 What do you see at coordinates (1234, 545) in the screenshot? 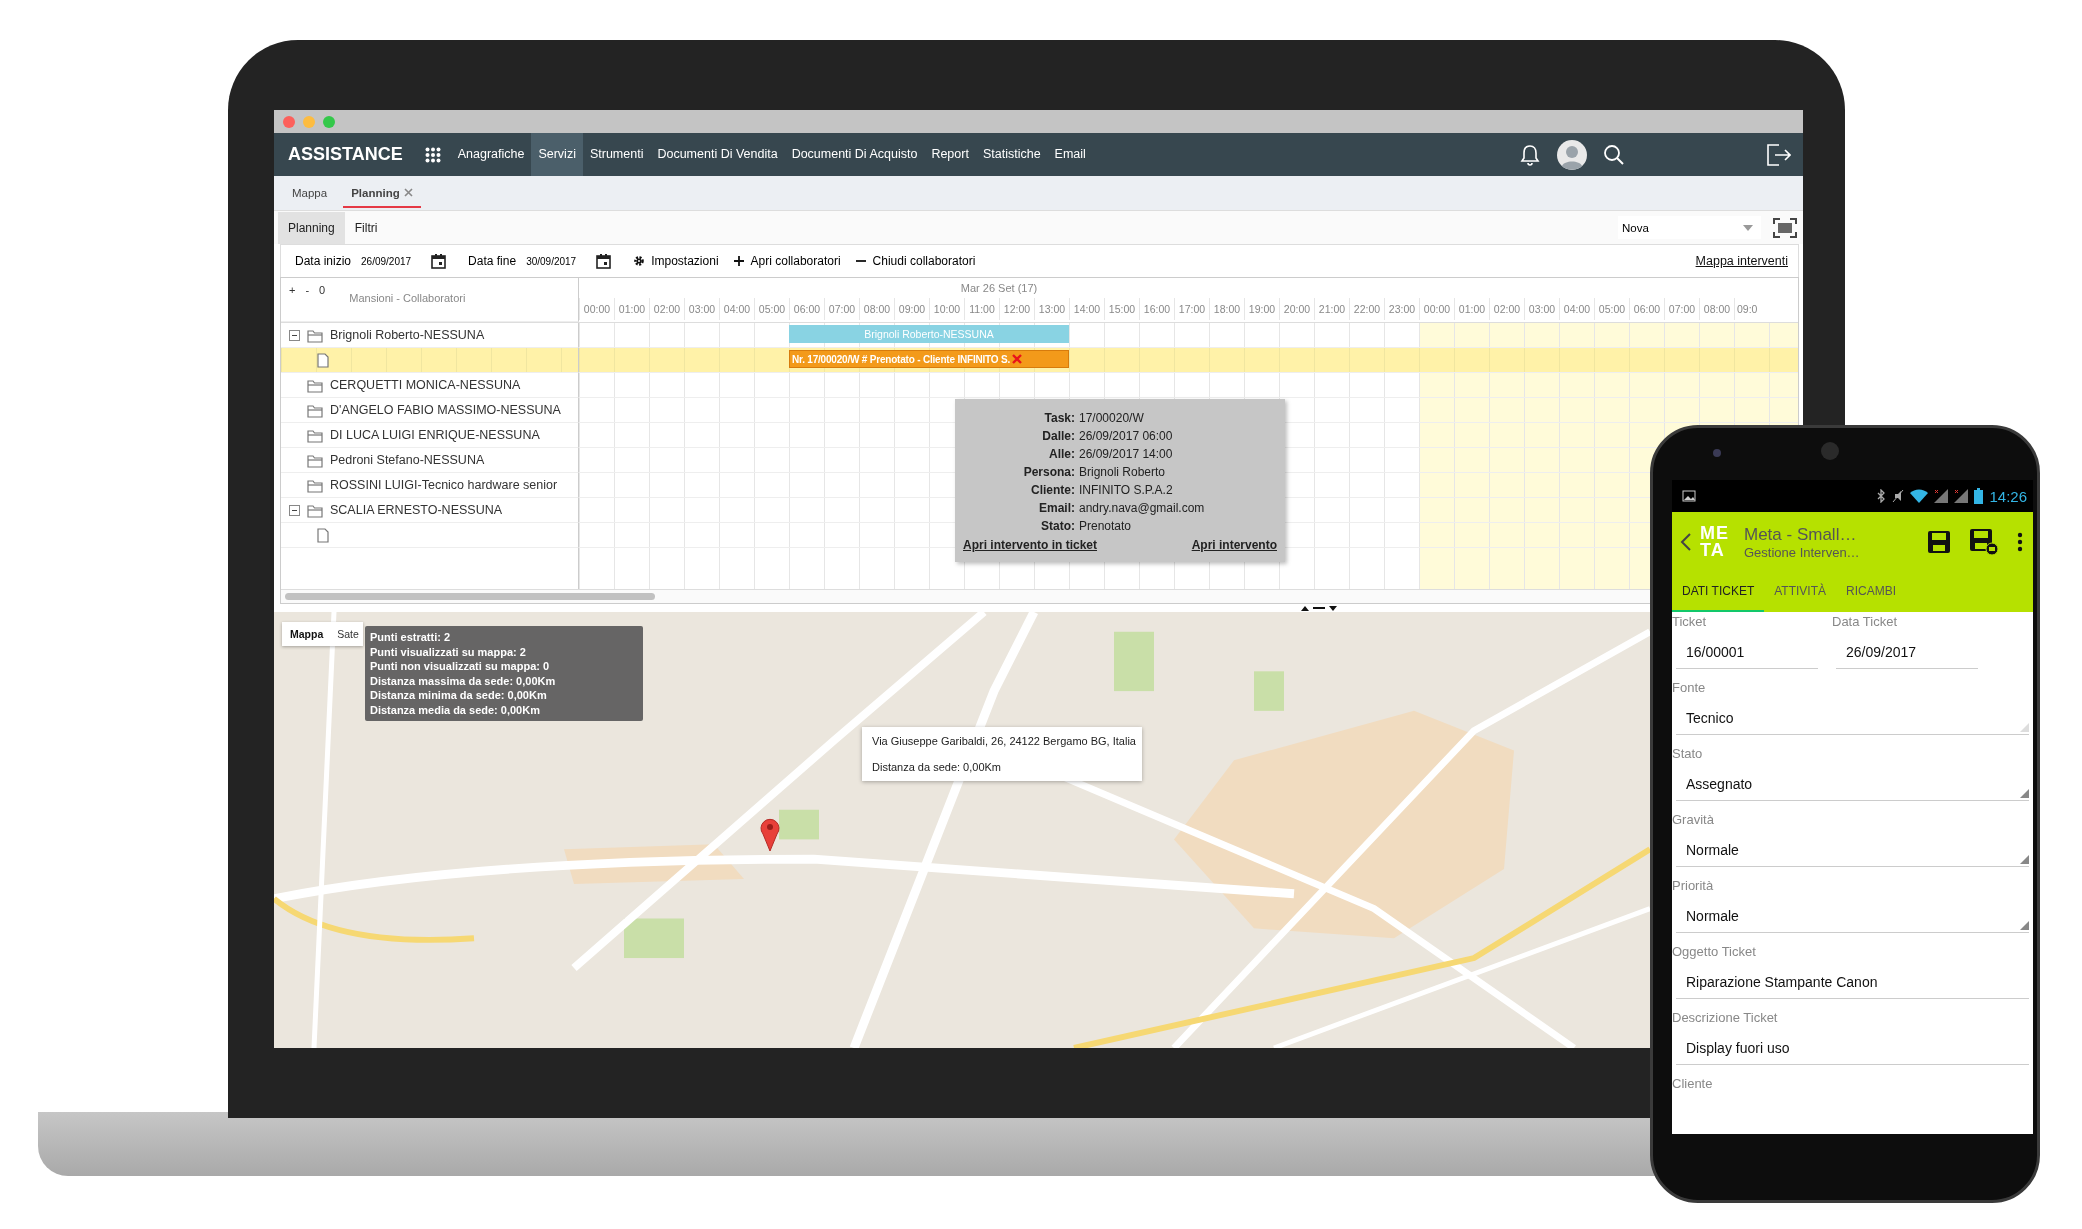
I see `tooltip-link: Apri intervento` at bounding box center [1234, 545].